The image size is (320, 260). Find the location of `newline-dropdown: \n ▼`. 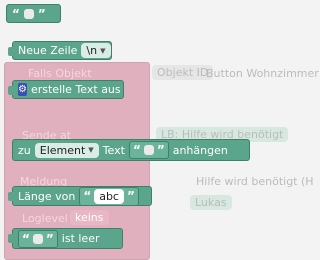

newline-dropdown: \n ▼ is located at coordinates (96, 50).